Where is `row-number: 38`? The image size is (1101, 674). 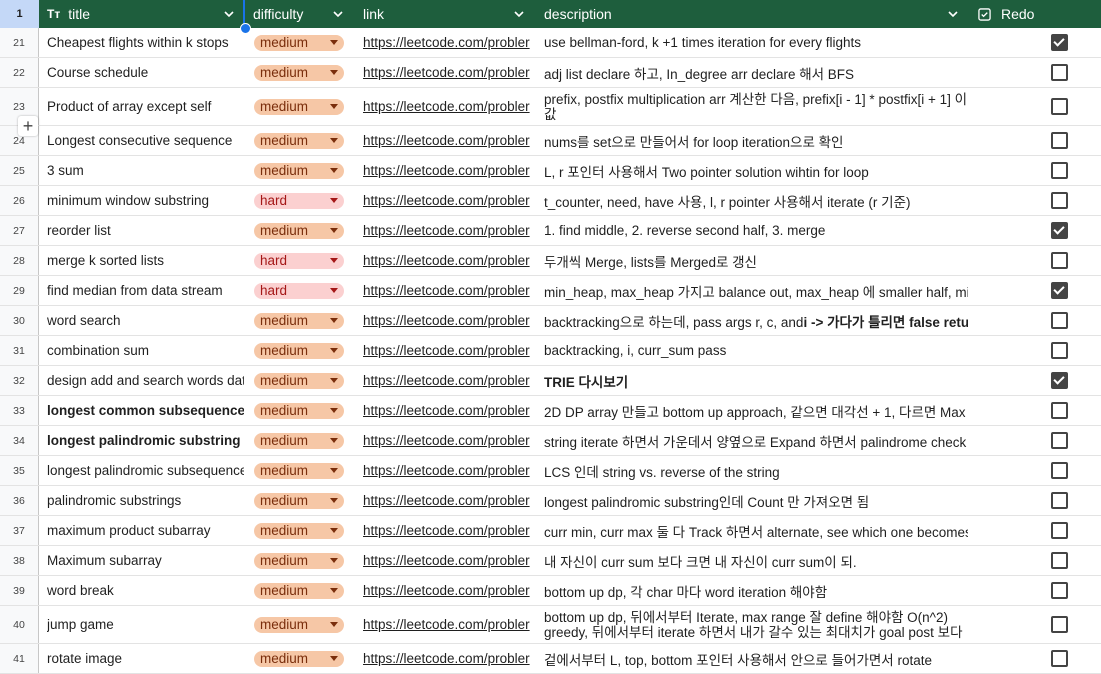
row-number: 38 is located at coordinates (19, 560).